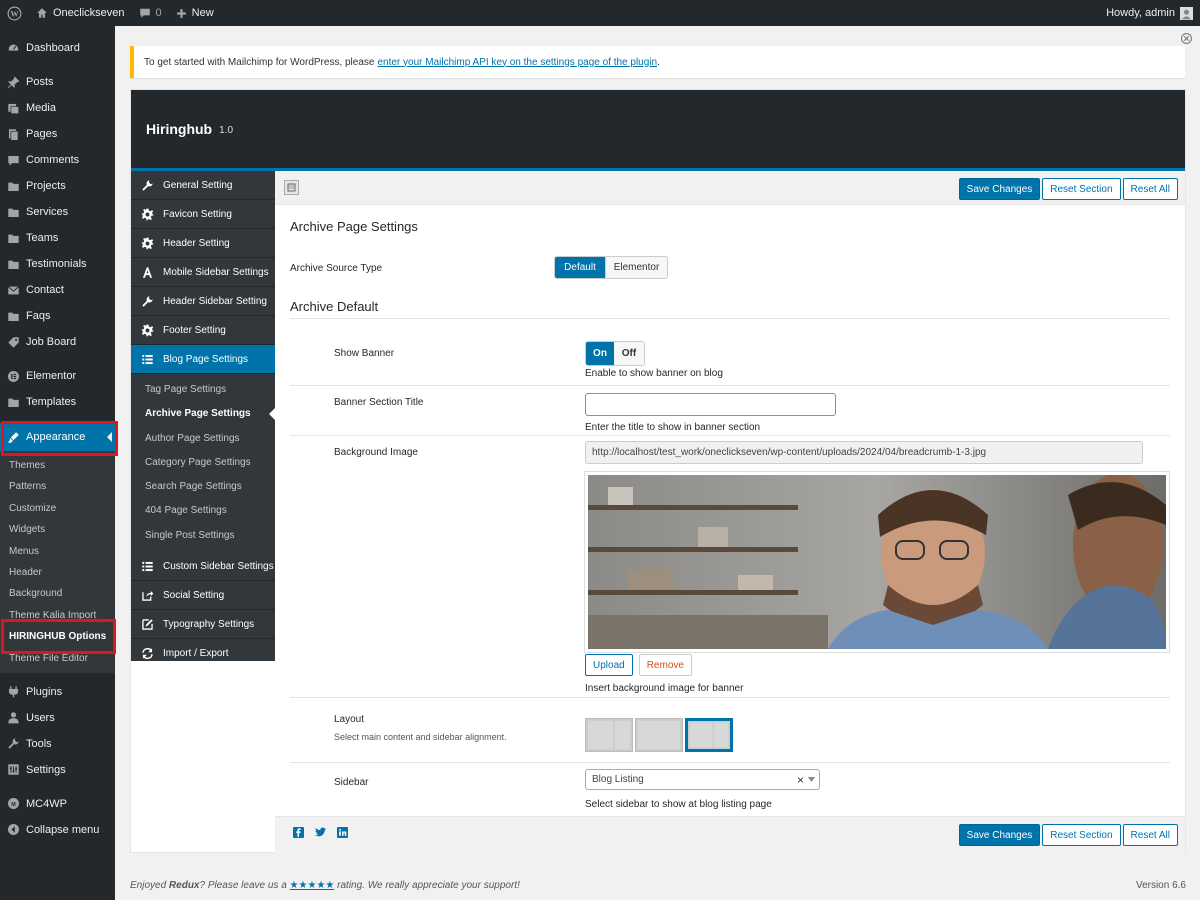 The height and width of the screenshot is (900, 1200). I want to click on menu-item-users: Users, so click(57, 718).